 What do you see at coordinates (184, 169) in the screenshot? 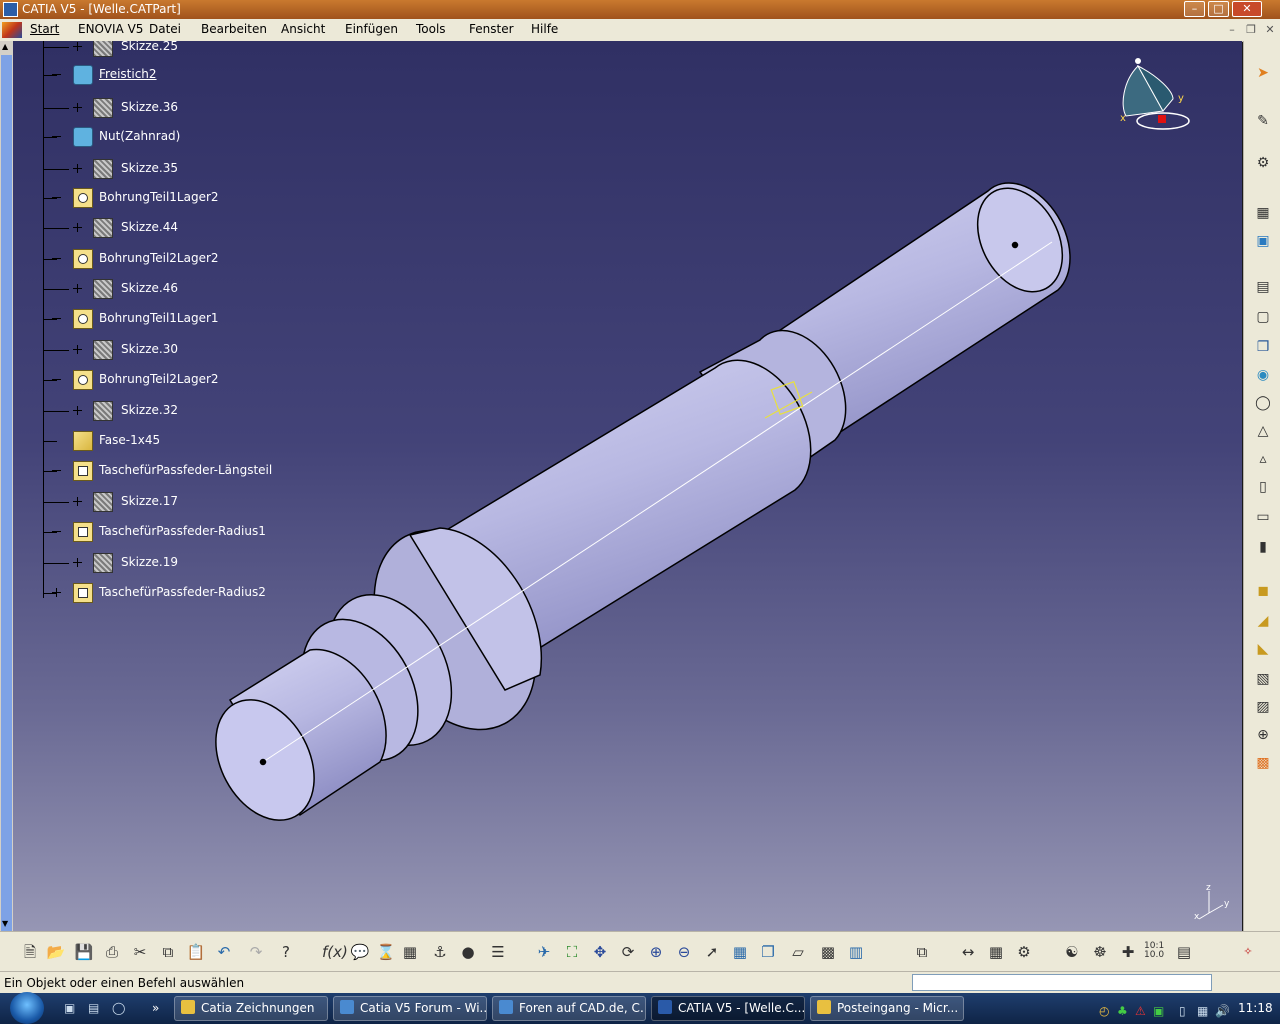
I see `tree-node-sketch: Skizze.35` at bounding box center [184, 169].